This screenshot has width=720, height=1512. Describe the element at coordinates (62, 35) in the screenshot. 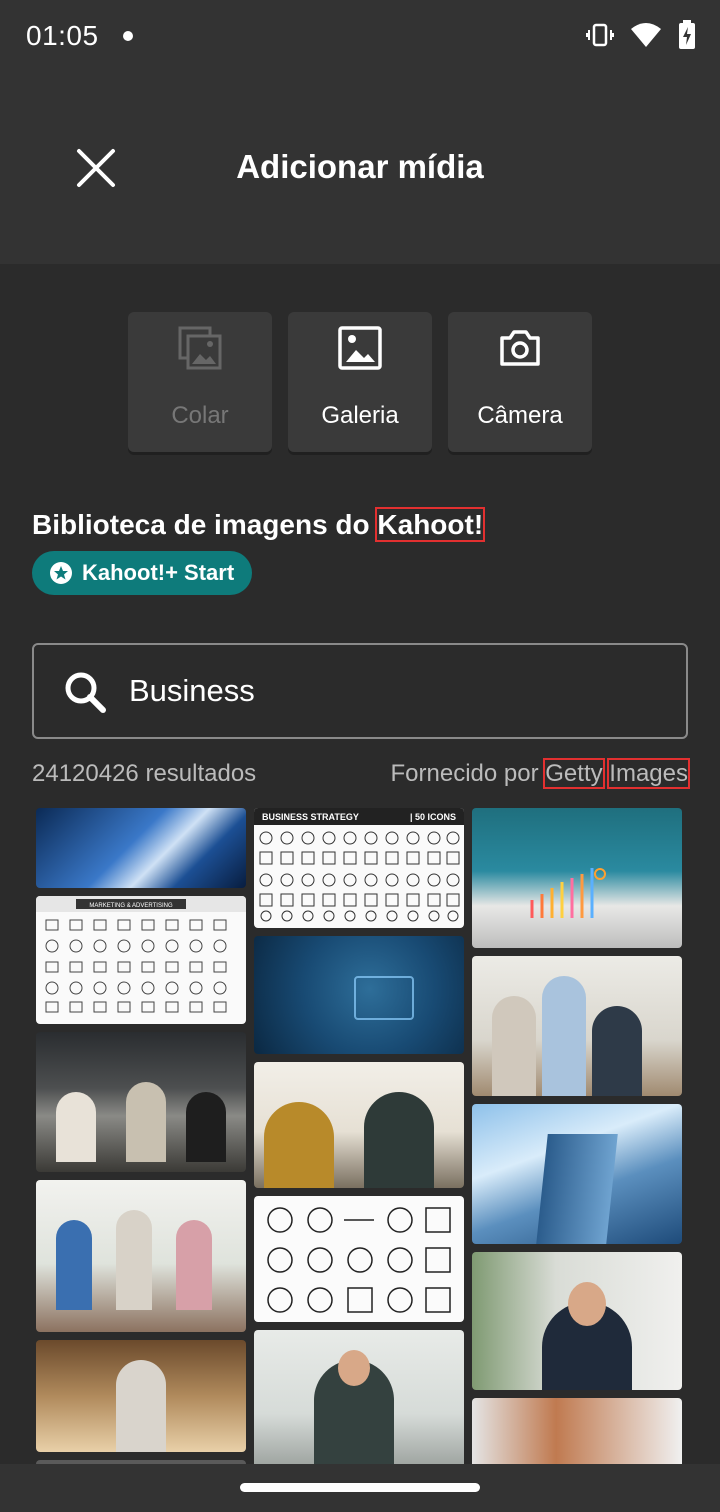

I see `status-time: 01:05` at that location.